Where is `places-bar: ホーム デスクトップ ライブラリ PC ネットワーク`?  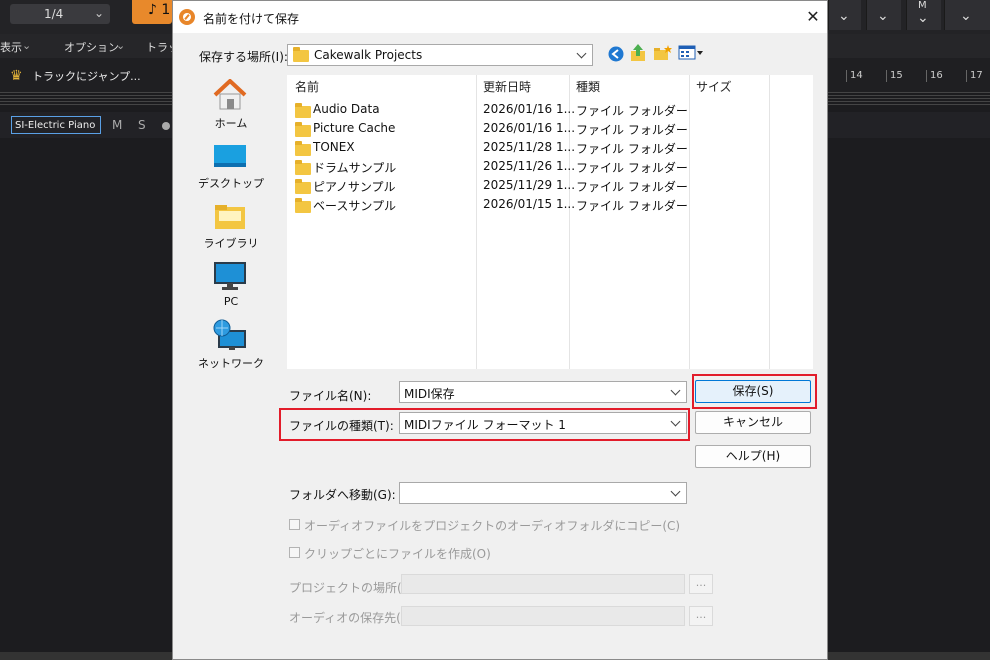
places-bar: ホーム デスクトップ ライブラリ PC ネットワーク is located at coordinates (231, 223).